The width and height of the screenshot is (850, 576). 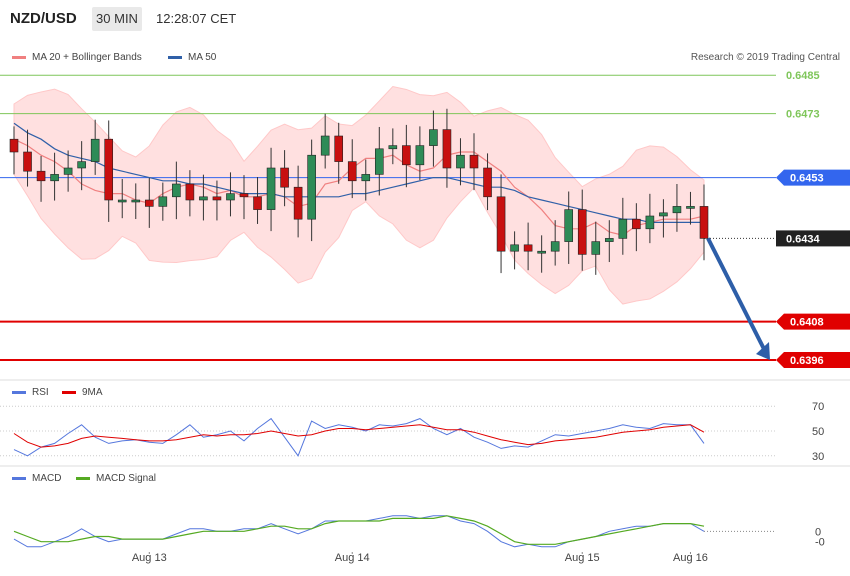 What do you see at coordinates (818, 432) in the screenshot?
I see `rsi-tick-label: 50` at bounding box center [818, 432].